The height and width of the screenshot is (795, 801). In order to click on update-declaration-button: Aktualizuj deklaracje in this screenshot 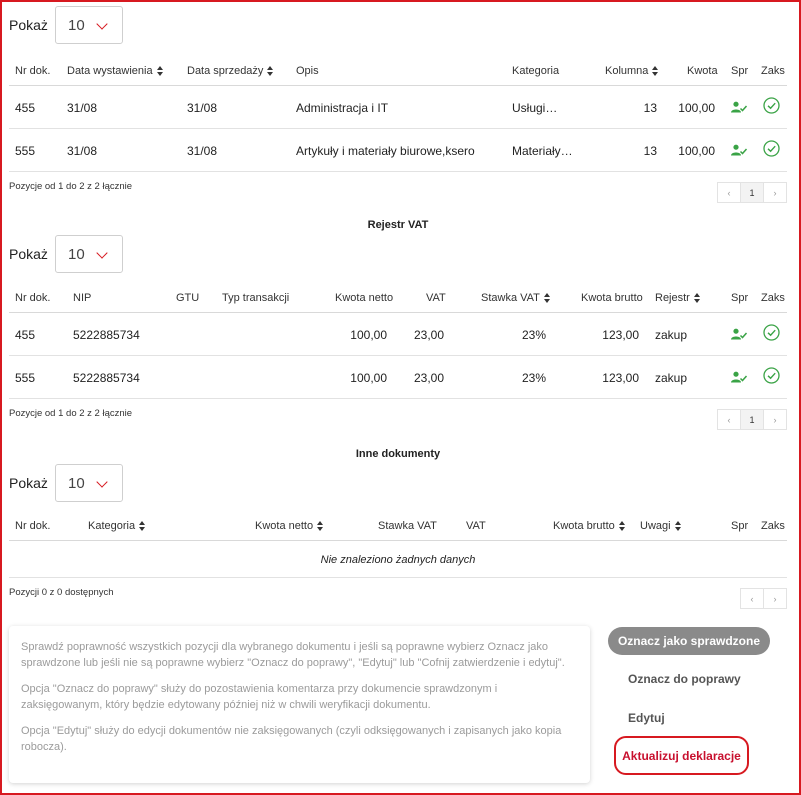, I will do `click(681, 755)`.